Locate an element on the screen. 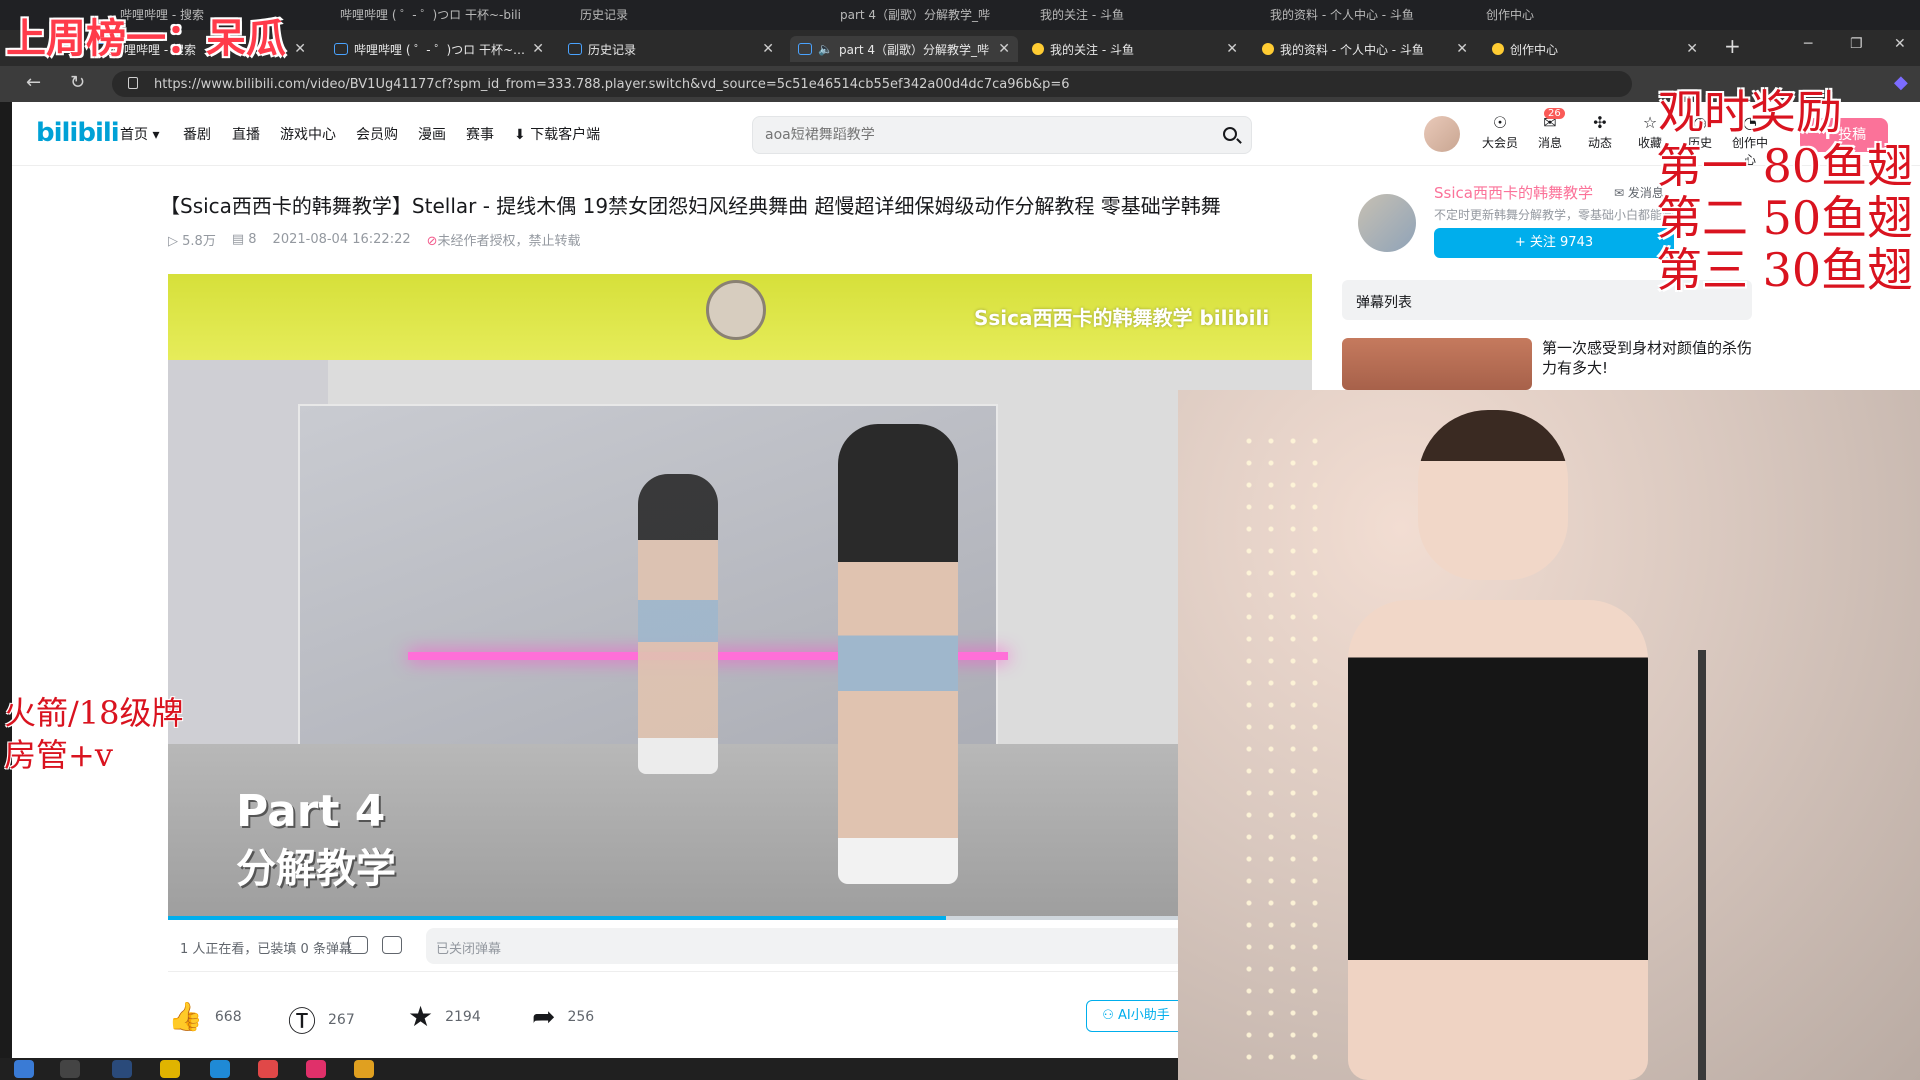 The height and width of the screenshot is (1080, 1920). coin-button: Ⓣ 267 is located at coordinates (321, 1020).